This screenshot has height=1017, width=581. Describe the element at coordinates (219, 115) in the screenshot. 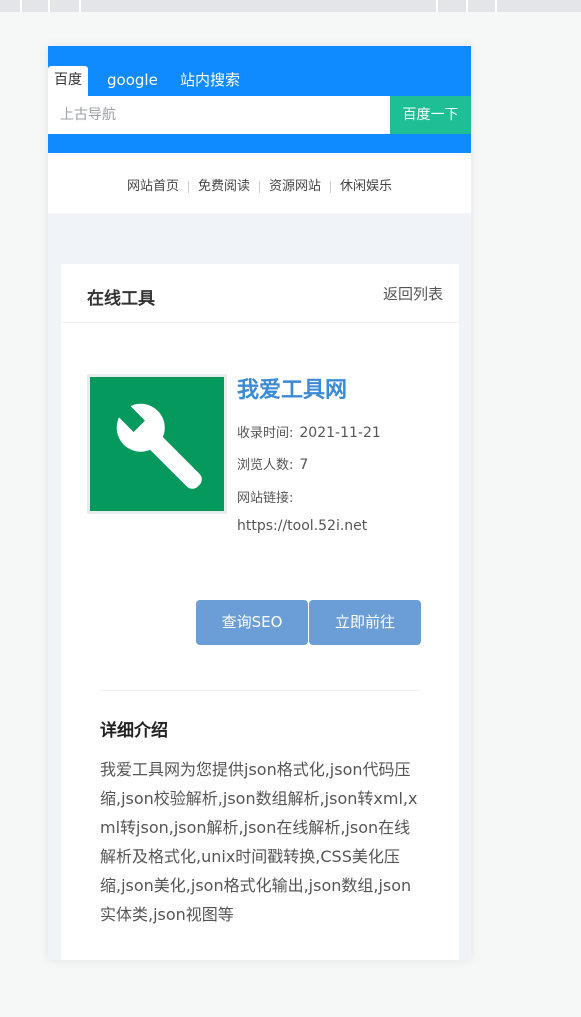

I see `search-input` at that location.